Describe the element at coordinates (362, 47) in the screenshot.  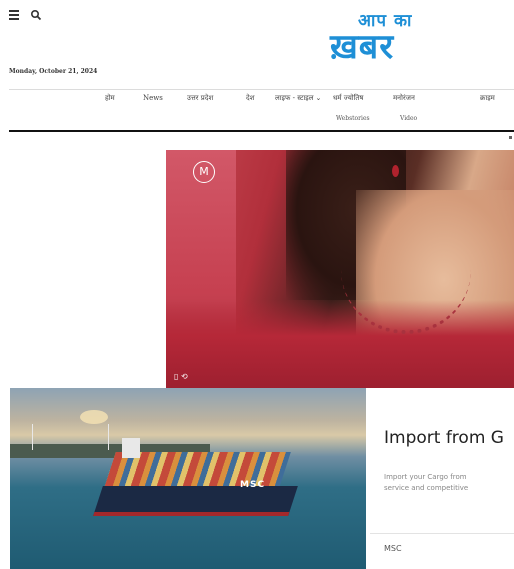
I see `logo-main-text: ख़बर` at that location.